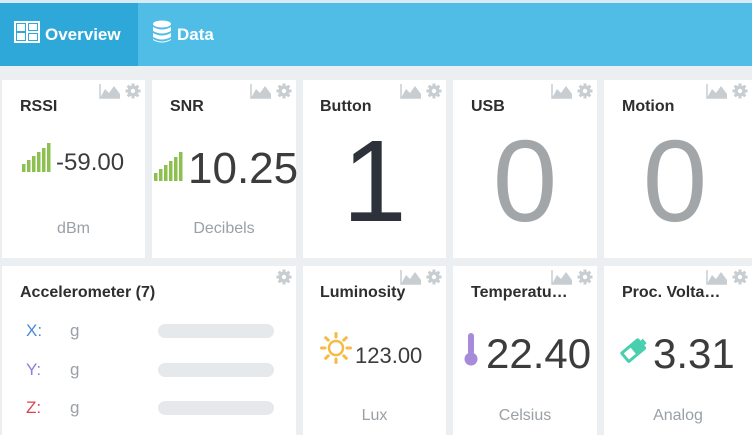 This screenshot has height=435, width=752. I want to click on temperature-value: 22.40, so click(539, 353).